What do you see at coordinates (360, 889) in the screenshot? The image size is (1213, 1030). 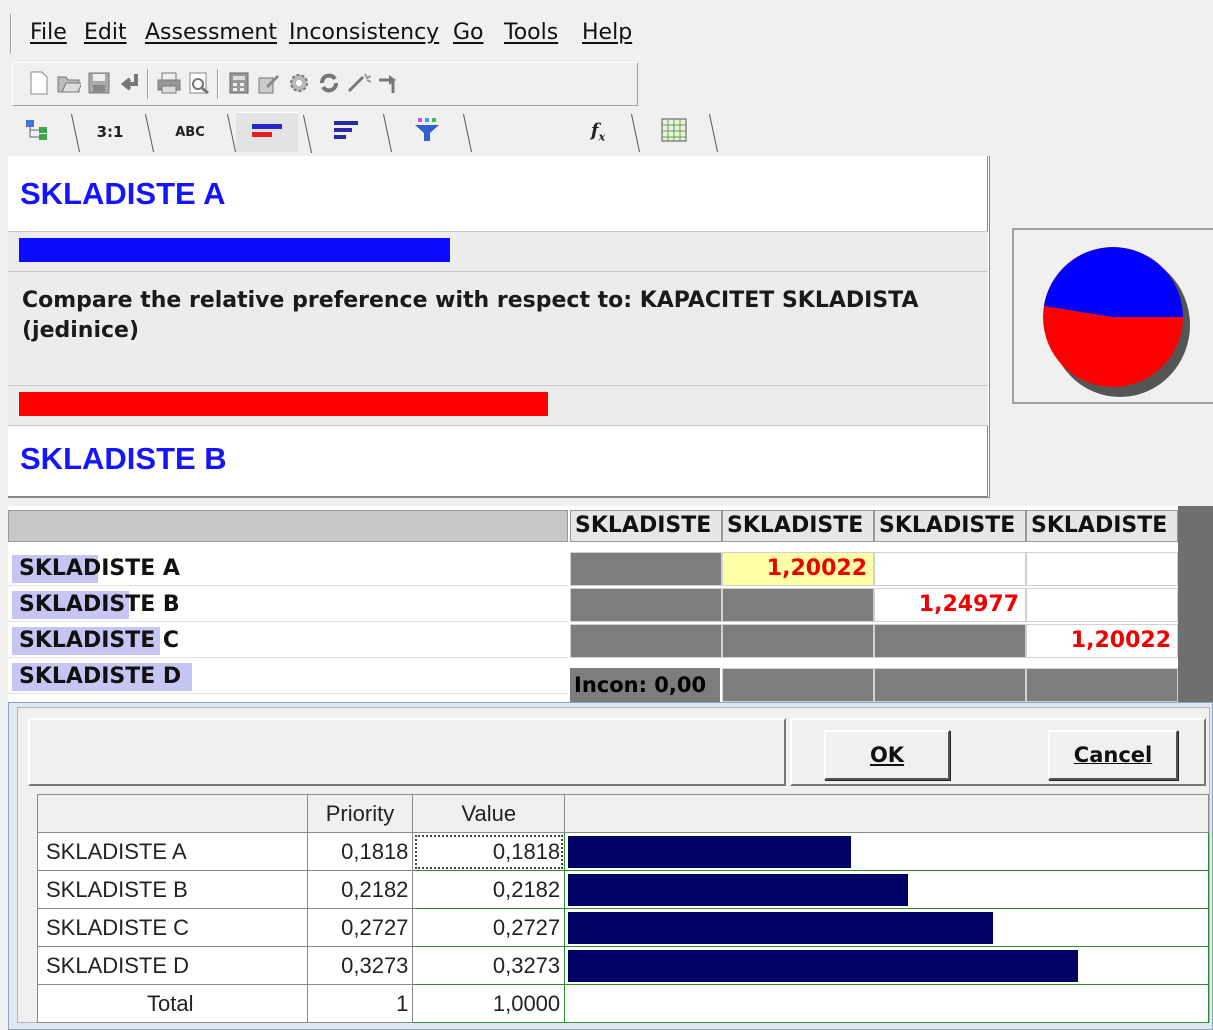 I see `priority-value: 0,2182` at bounding box center [360, 889].